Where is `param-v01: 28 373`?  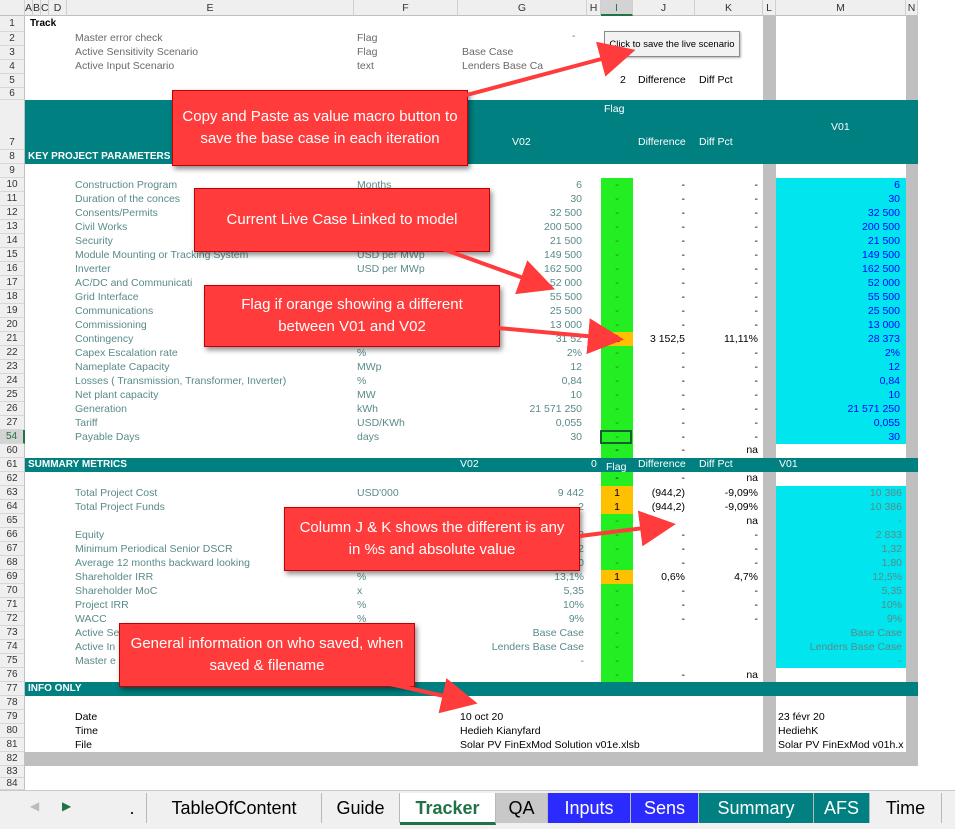 param-v01: 28 373 is located at coordinates (883, 339).